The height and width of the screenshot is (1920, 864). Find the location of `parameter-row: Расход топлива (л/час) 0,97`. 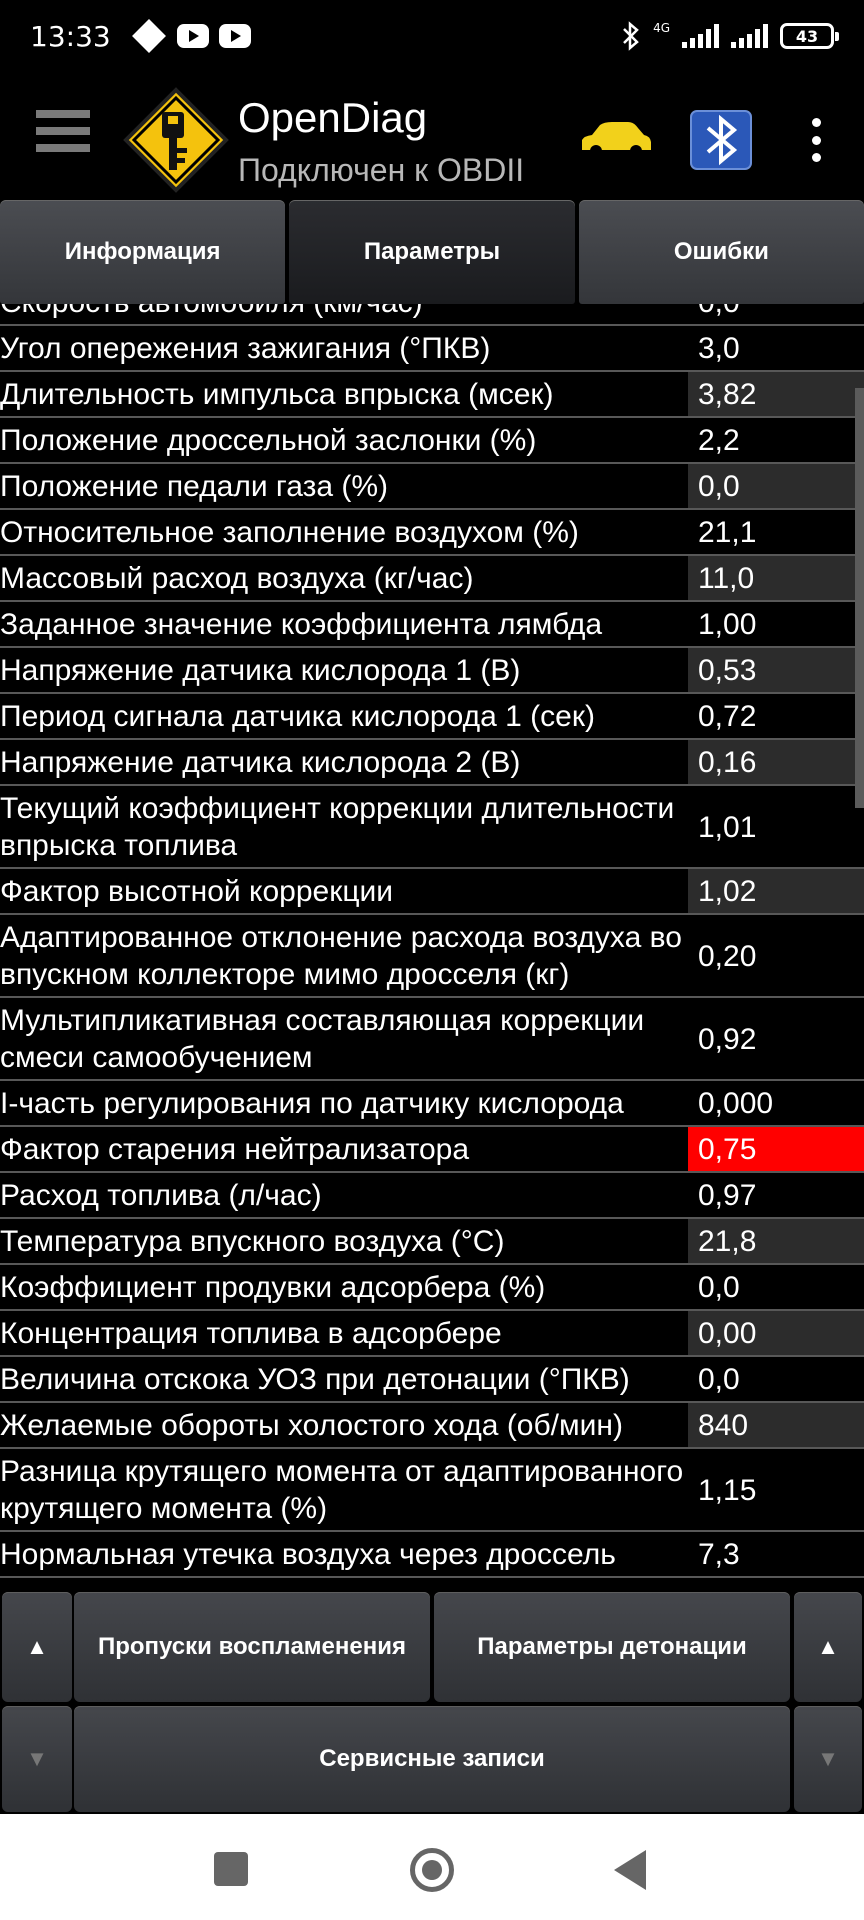

parameter-row: Расход топлива (л/час) 0,97 is located at coordinates (432, 1196).